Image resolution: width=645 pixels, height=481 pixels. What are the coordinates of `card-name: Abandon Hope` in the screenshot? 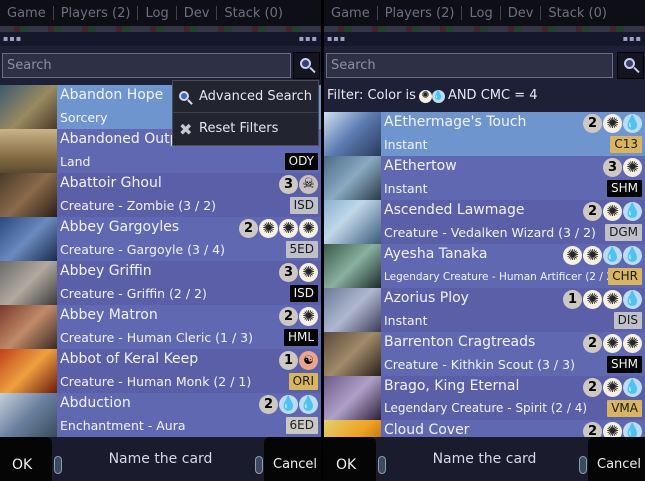 It's located at (112, 95).